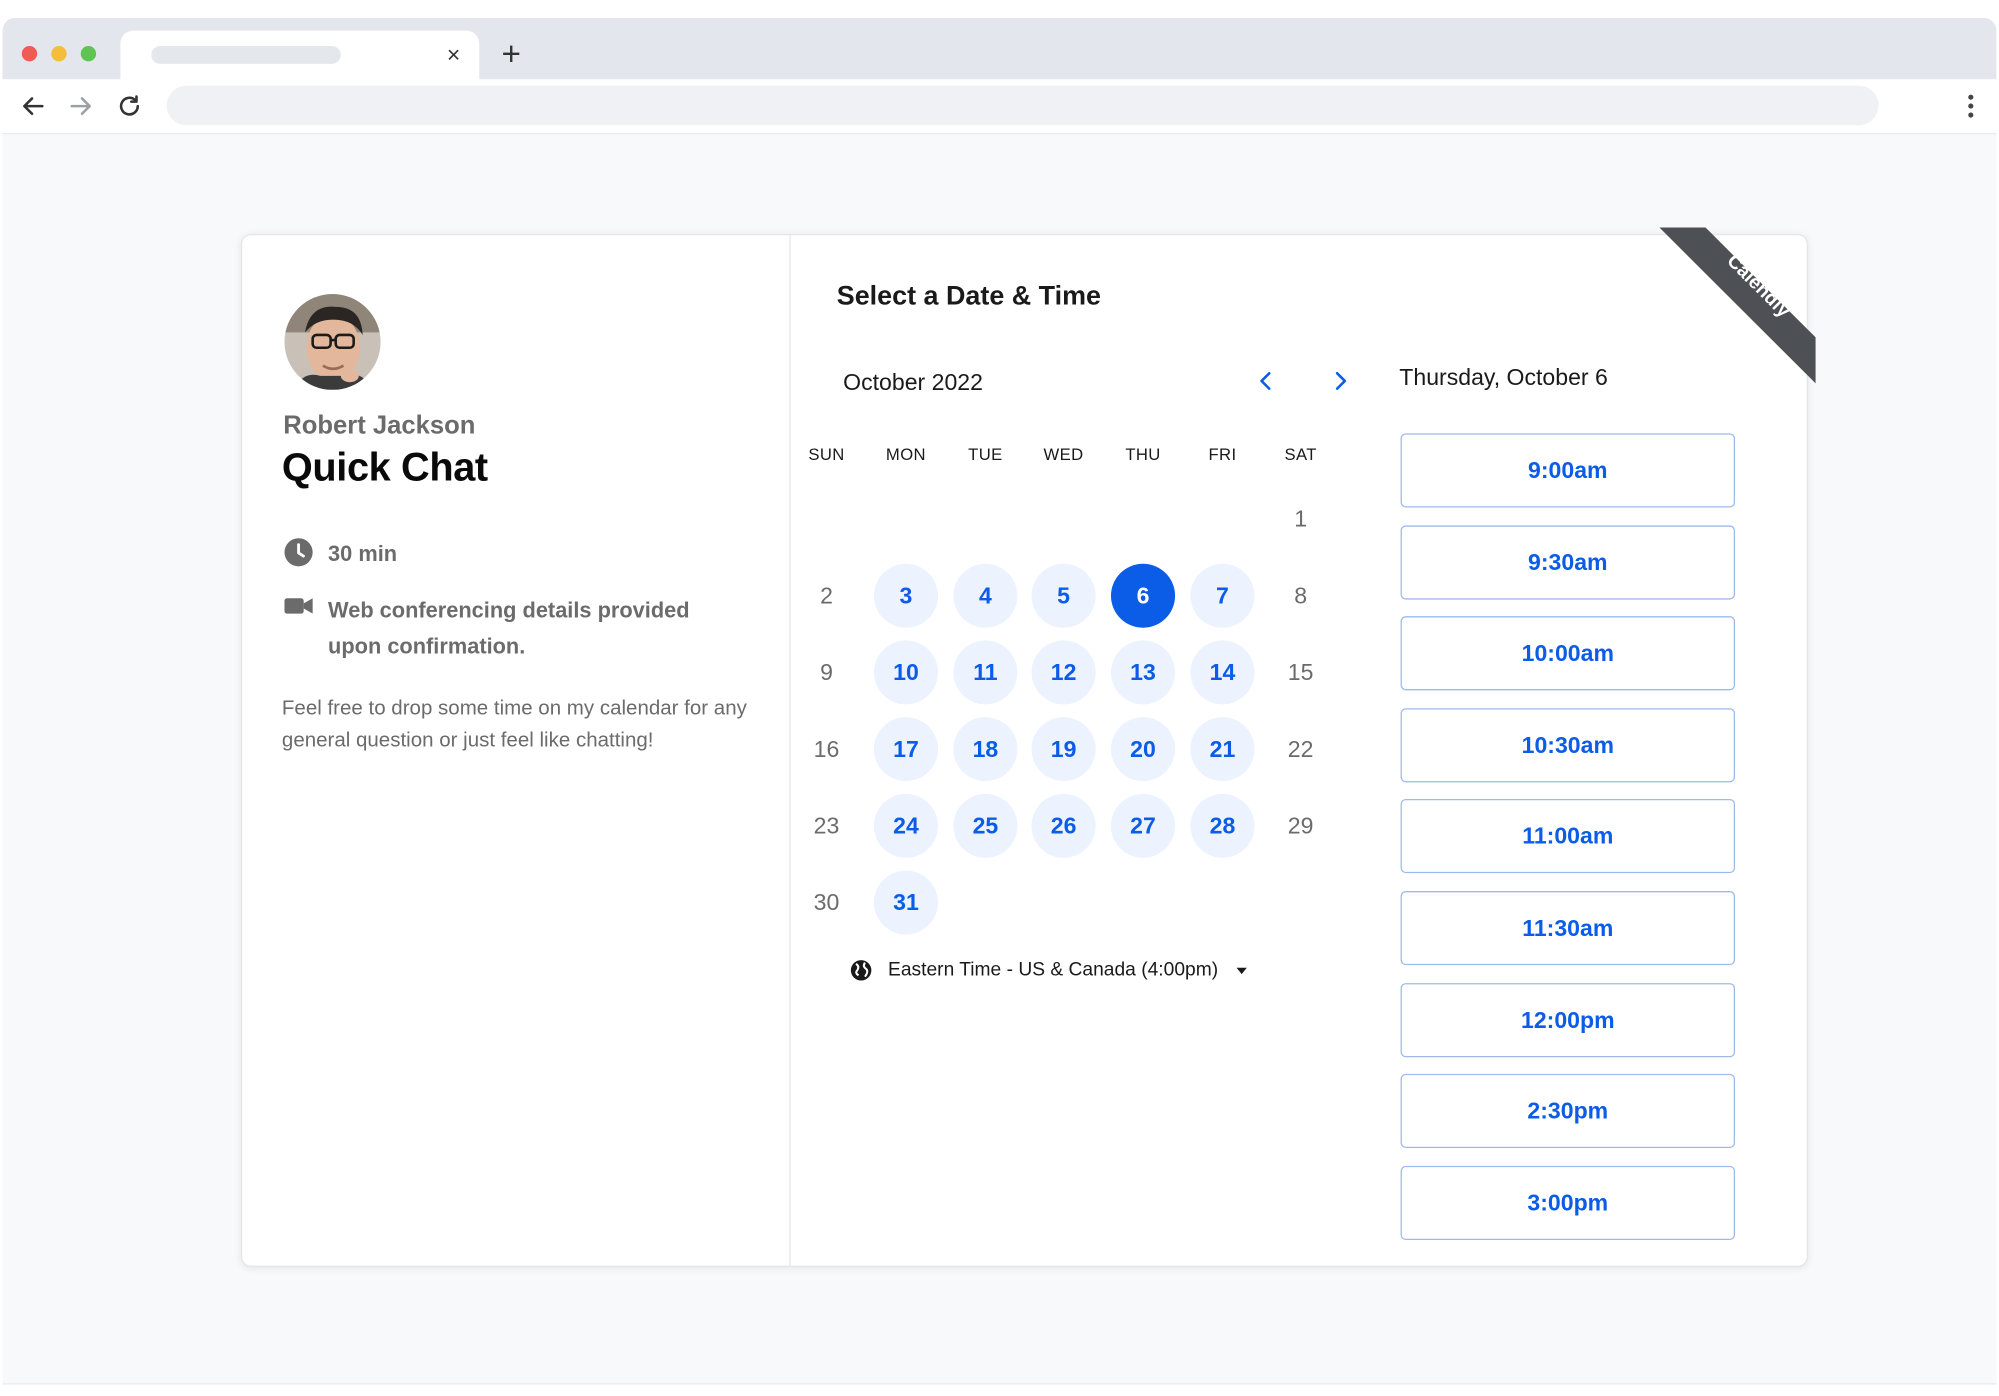  I want to click on calendar-day: 7, so click(1222, 595).